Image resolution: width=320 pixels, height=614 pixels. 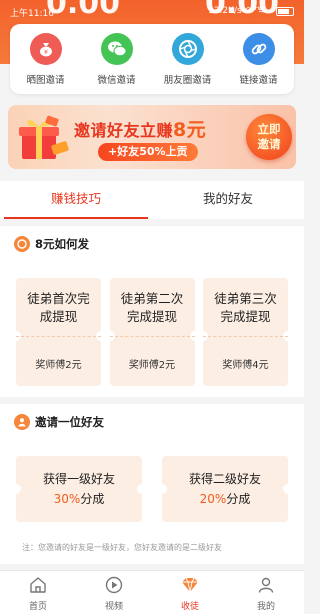 What do you see at coordinates (37, 607) in the screenshot?
I see `nav-label: 首页` at bounding box center [37, 607].